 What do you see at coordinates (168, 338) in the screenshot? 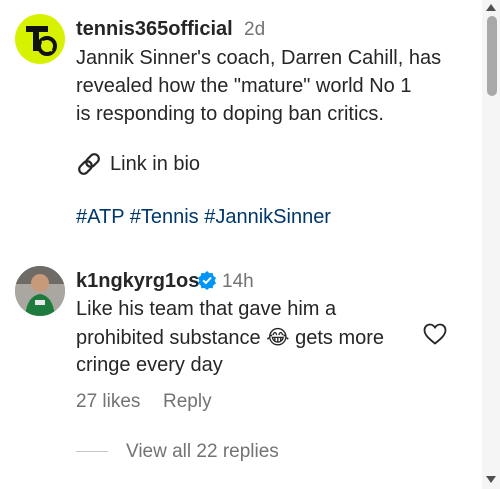
I see `comment-text-line-2a: prohibited substance` at bounding box center [168, 338].